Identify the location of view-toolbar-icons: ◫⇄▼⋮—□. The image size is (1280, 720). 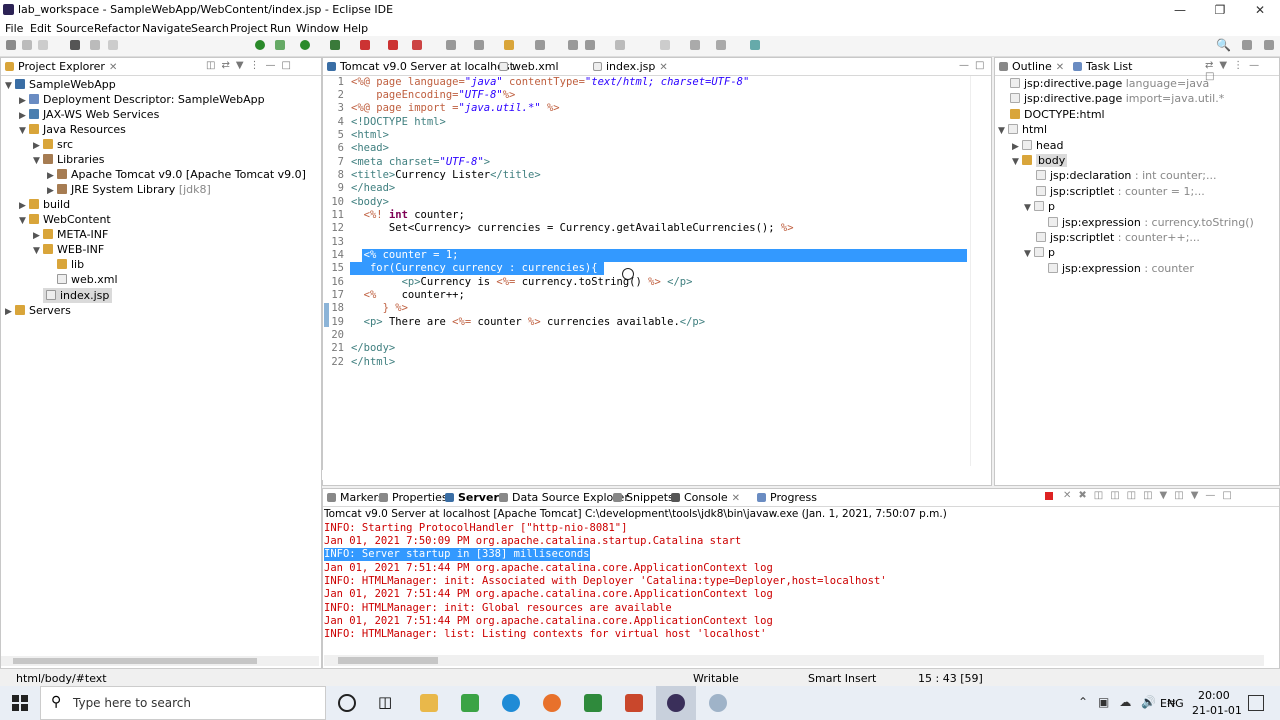
(251, 65).